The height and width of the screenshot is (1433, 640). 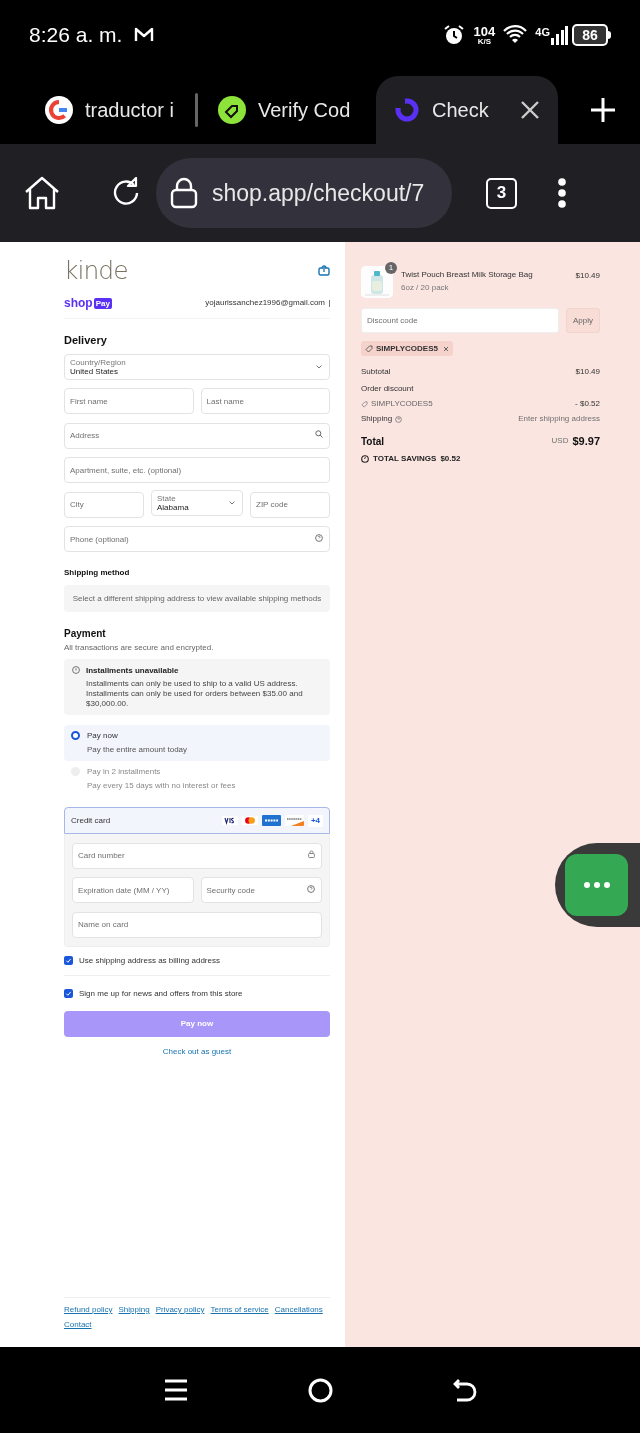 What do you see at coordinates (586, 441) in the screenshot?
I see `total-amount: $9.97` at bounding box center [586, 441].